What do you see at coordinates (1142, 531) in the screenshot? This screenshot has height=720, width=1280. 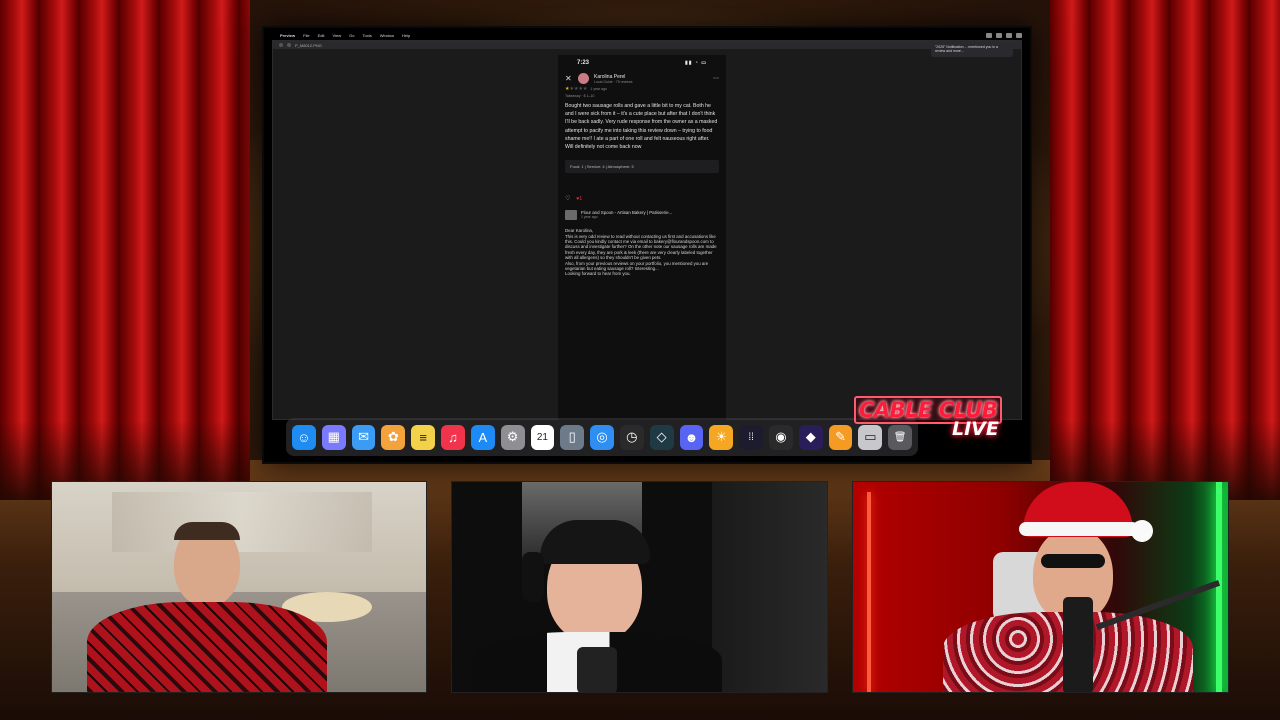 I see `santa-hat-pompom` at bounding box center [1142, 531].